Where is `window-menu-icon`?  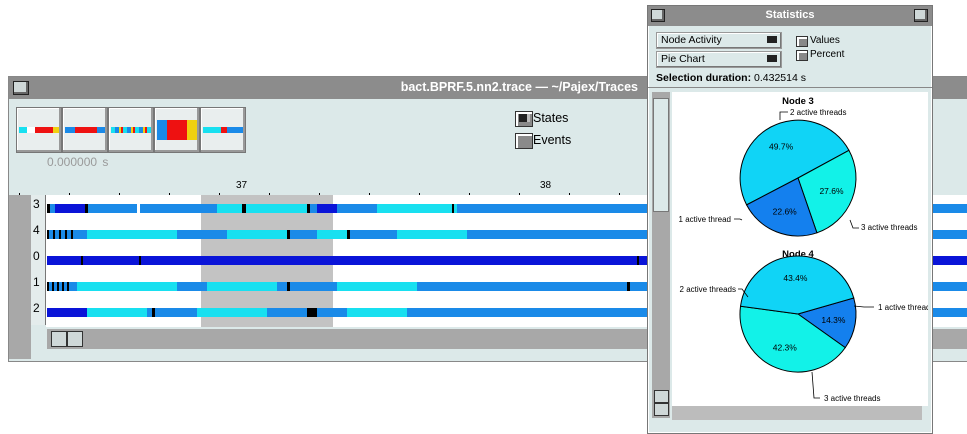 window-menu-icon is located at coordinates (21, 88).